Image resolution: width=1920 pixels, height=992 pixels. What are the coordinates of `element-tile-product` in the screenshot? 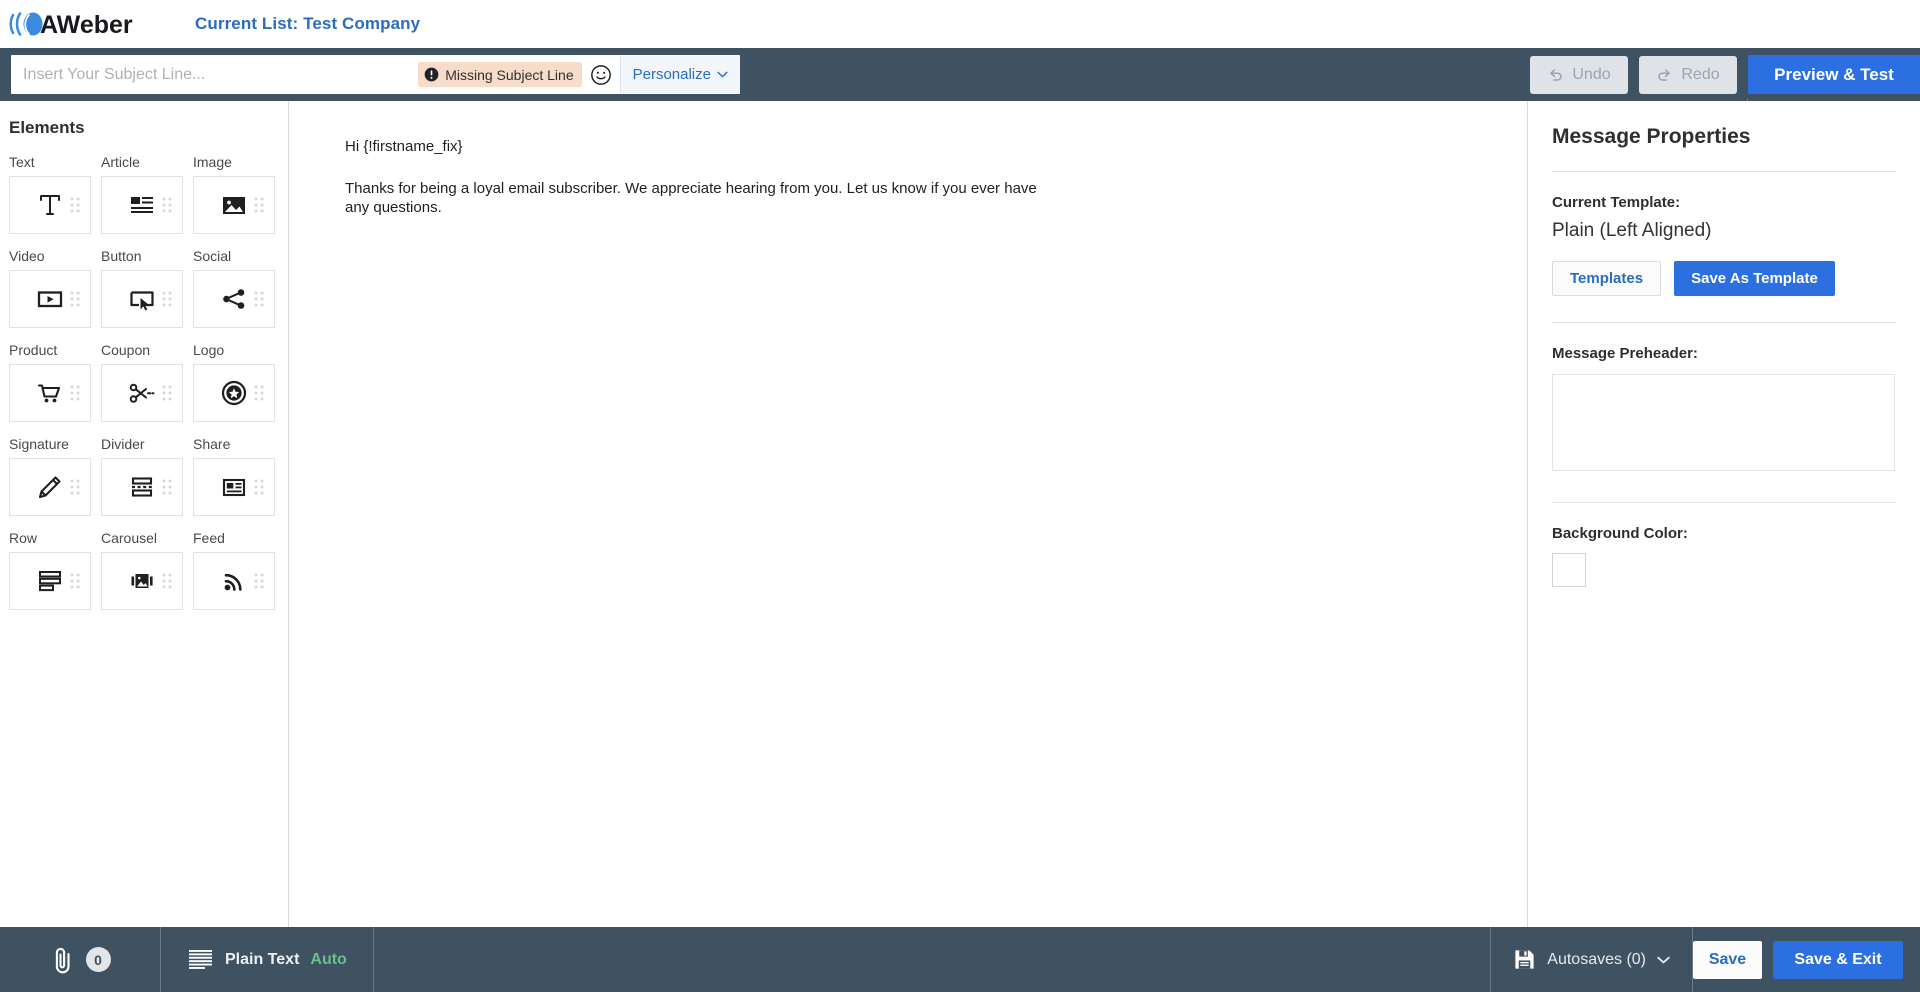 It's located at (50, 393).